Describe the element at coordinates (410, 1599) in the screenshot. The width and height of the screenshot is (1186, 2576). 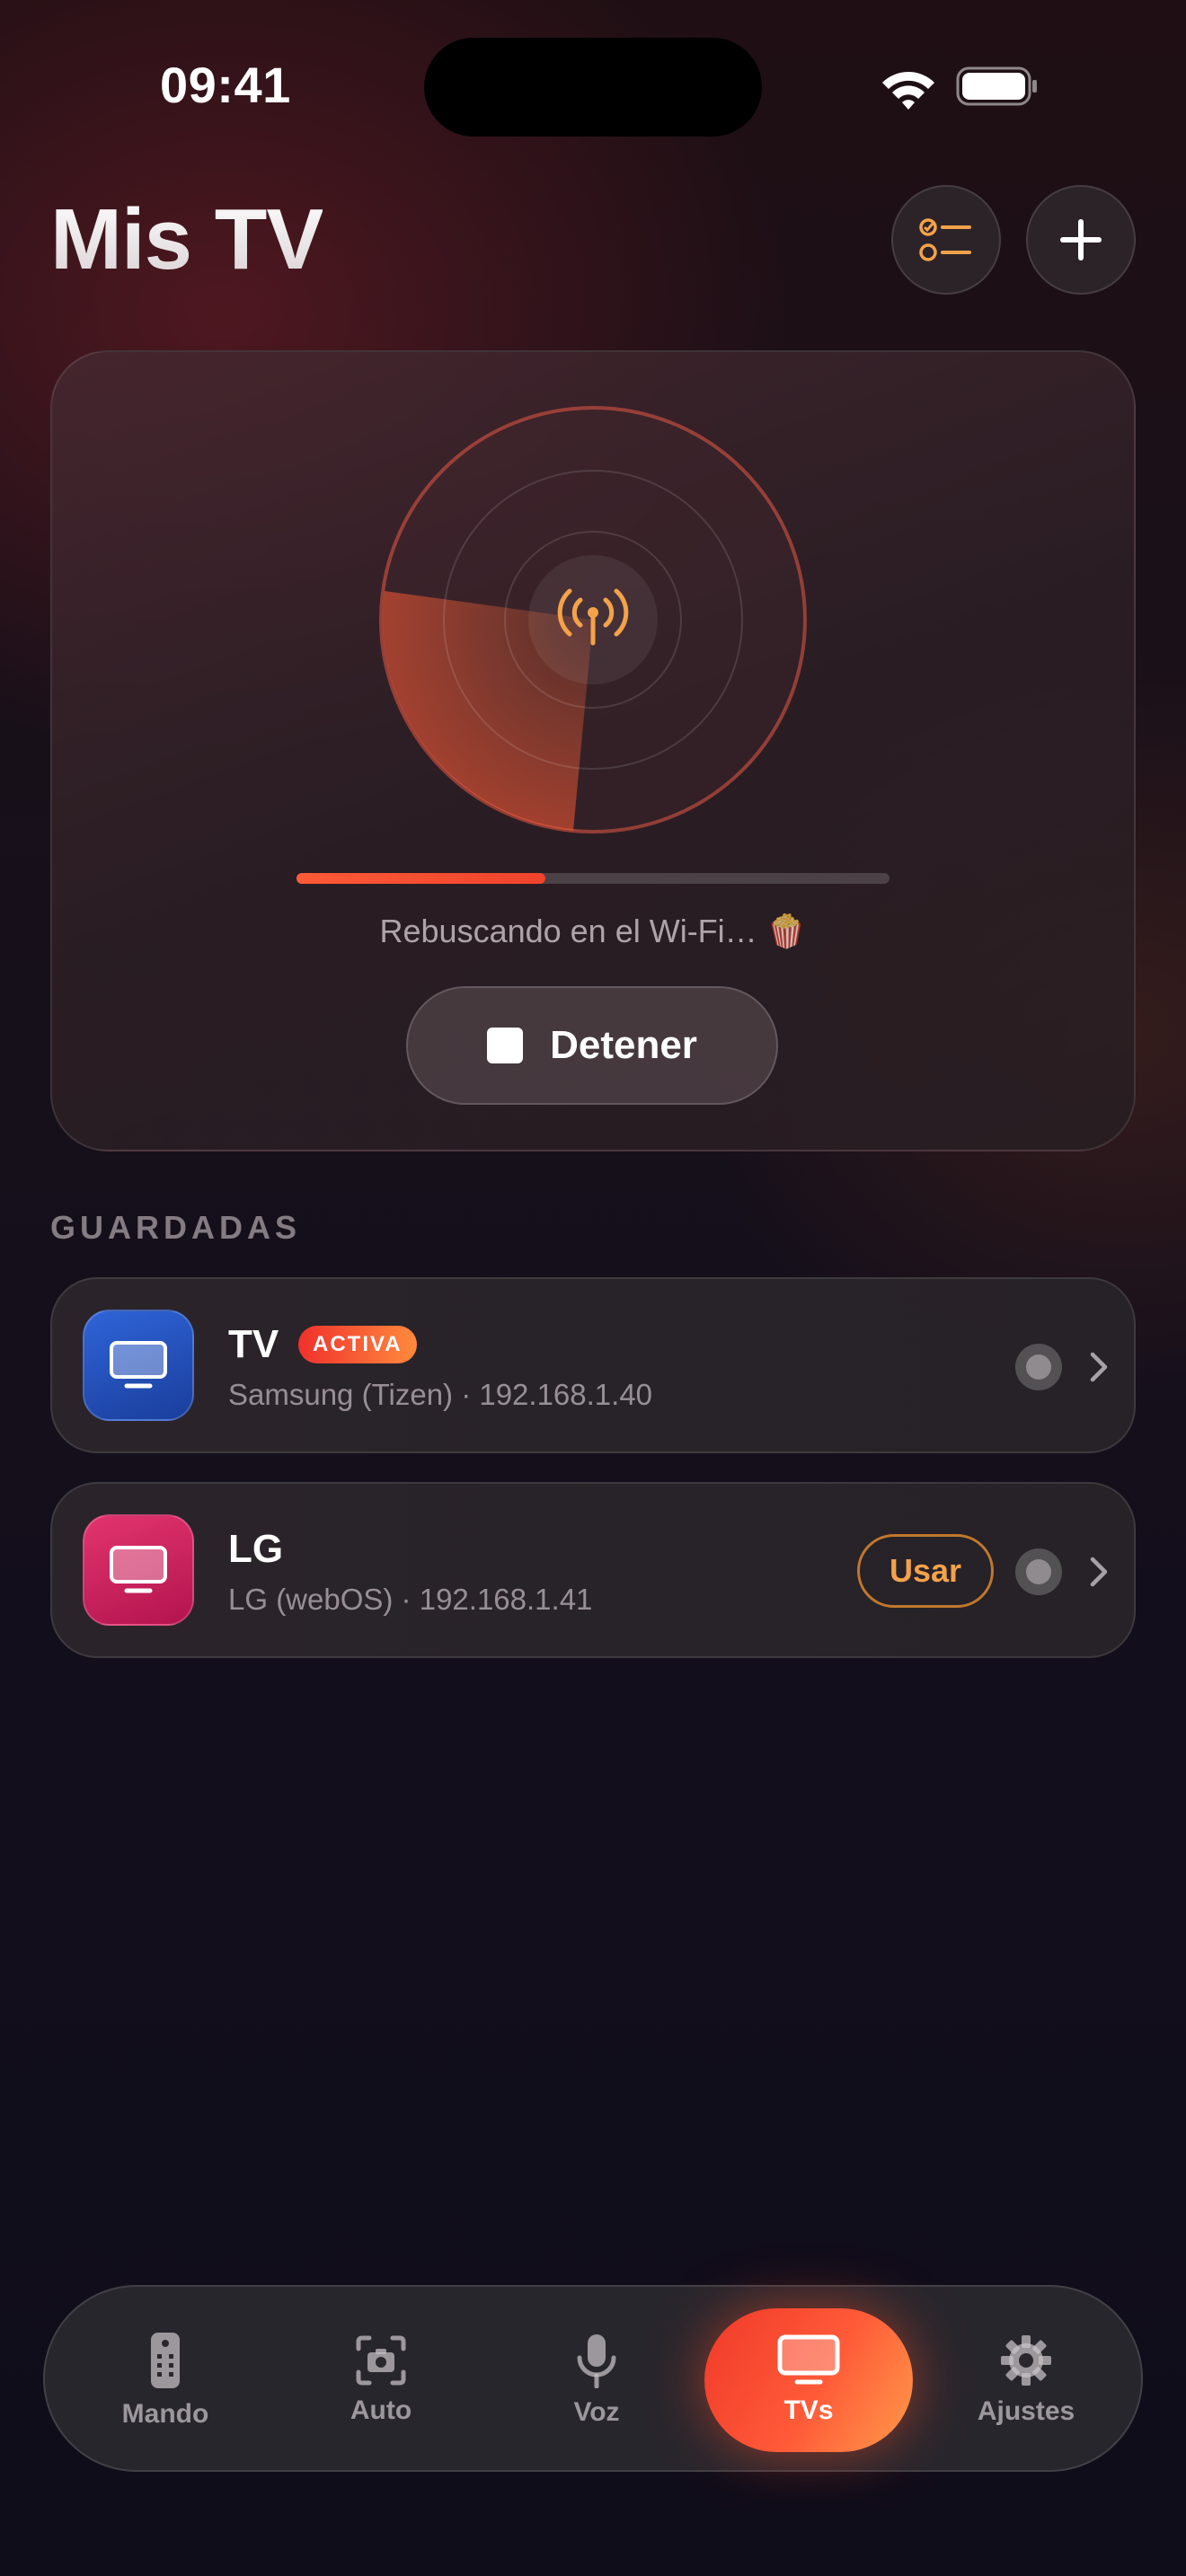
I see `tv-subtitle: LG (webOS) · 192.168.1.41` at that location.